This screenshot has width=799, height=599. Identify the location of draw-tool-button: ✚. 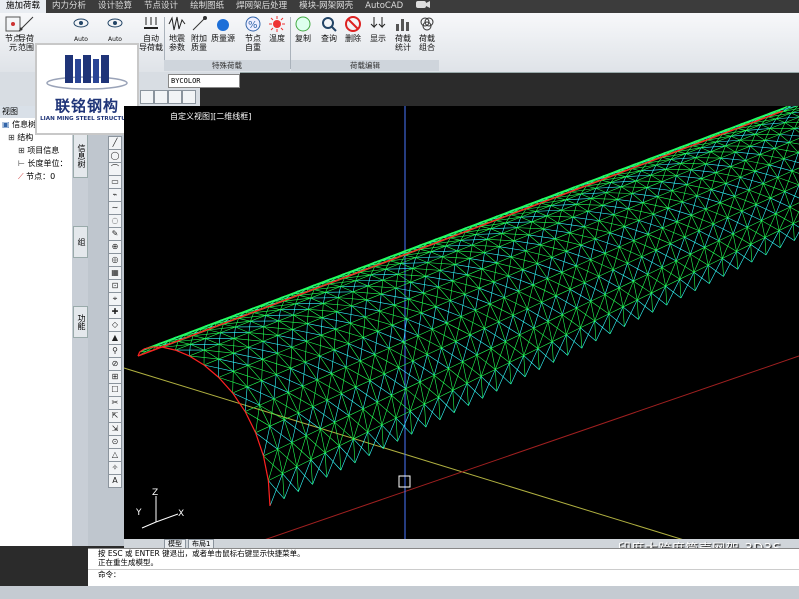
(115, 312).